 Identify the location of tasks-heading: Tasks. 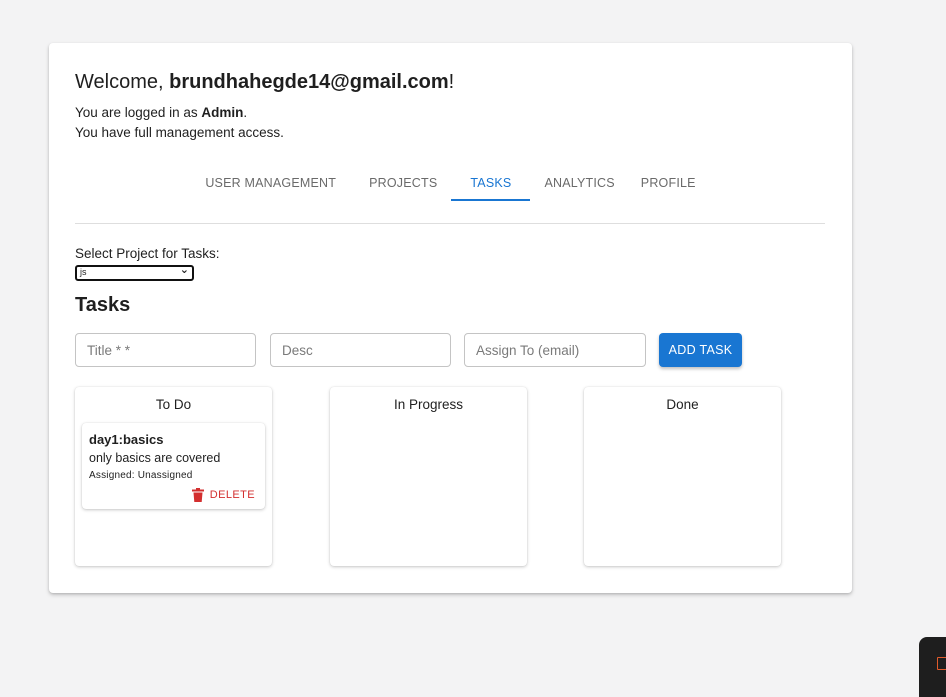
(103, 305).